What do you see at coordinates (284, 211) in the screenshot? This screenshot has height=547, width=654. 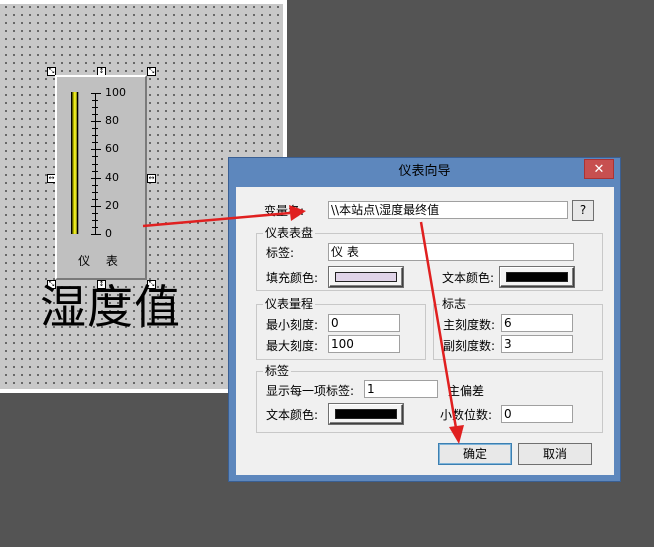 I see `variable-label: 变量名:` at bounding box center [284, 211].